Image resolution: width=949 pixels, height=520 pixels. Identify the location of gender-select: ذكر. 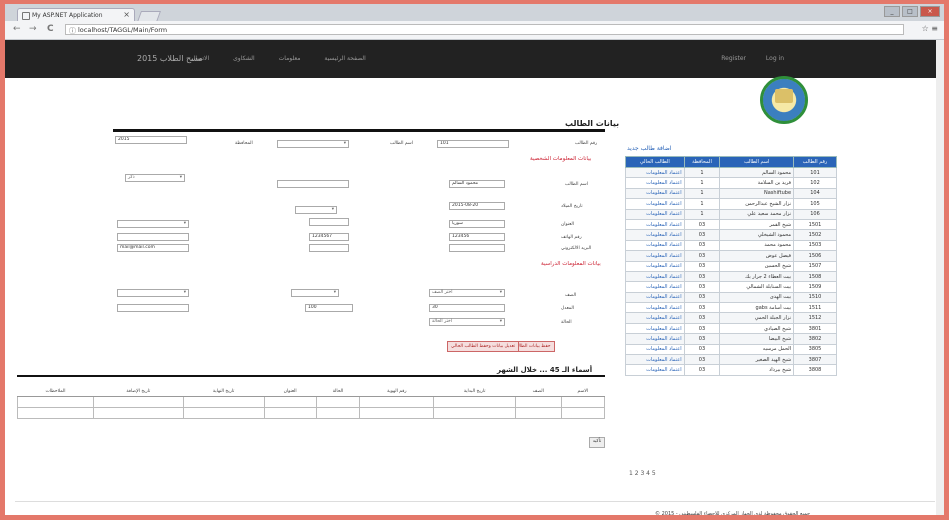
(155, 178).